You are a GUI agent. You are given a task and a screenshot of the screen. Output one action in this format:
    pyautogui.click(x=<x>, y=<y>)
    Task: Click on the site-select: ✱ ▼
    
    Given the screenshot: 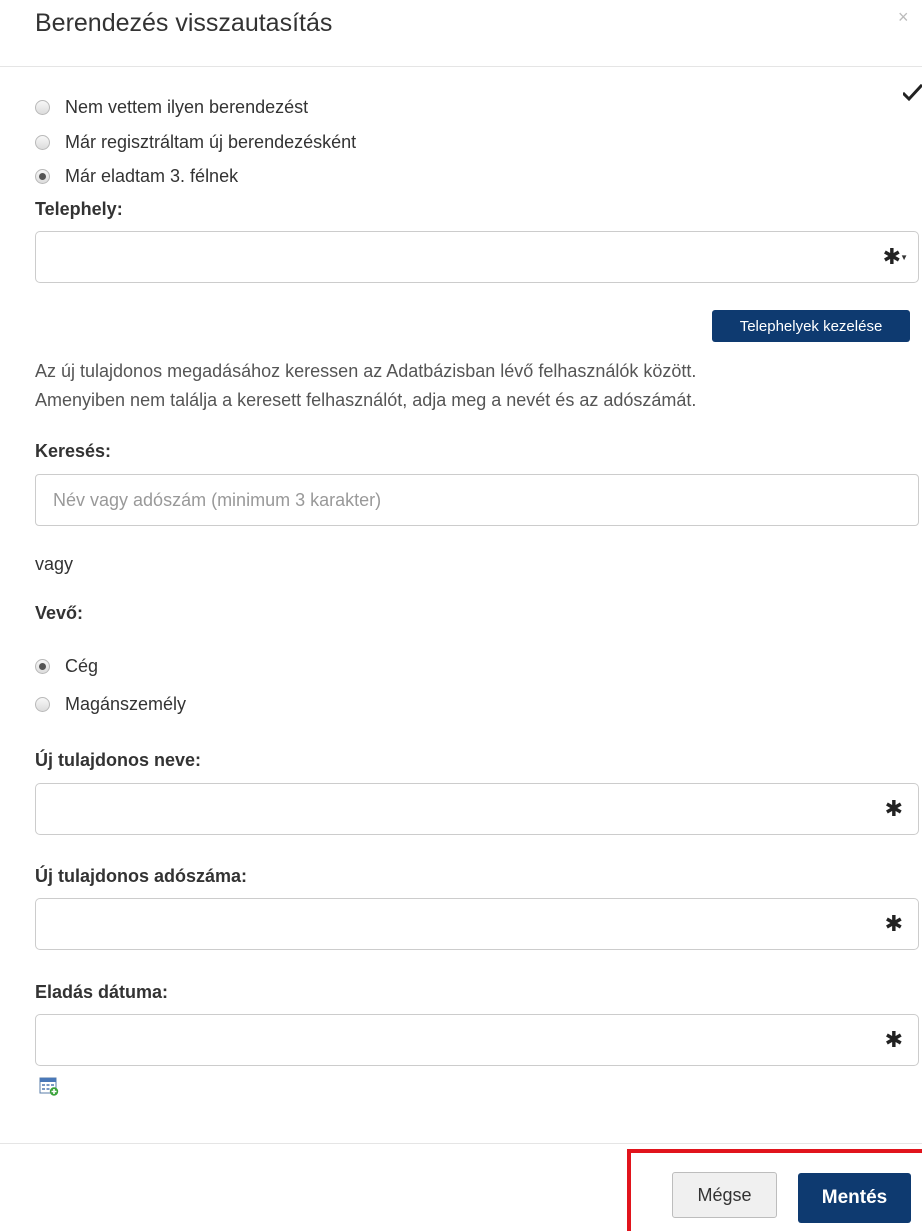 What is the action you would take?
    pyautogui.click(x=477, y=257)
    